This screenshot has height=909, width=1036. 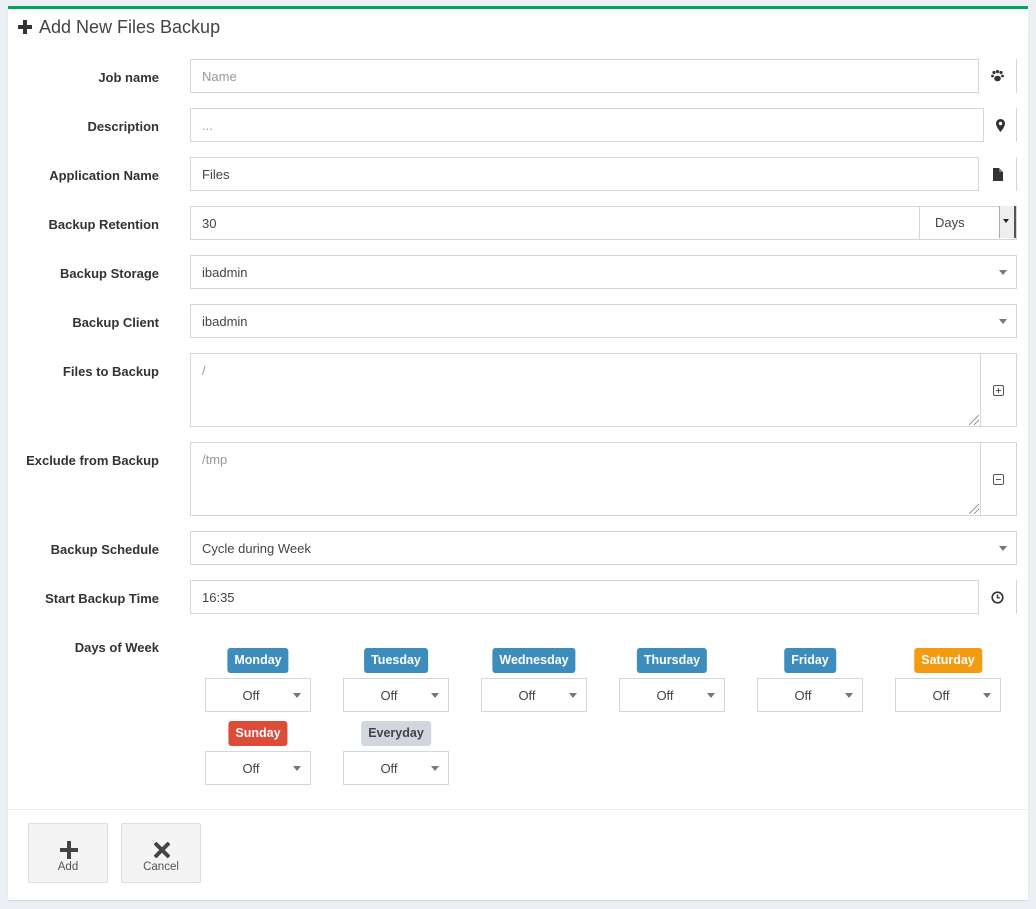 I want to click on map-marker-icon, so click(x=999, y=125).